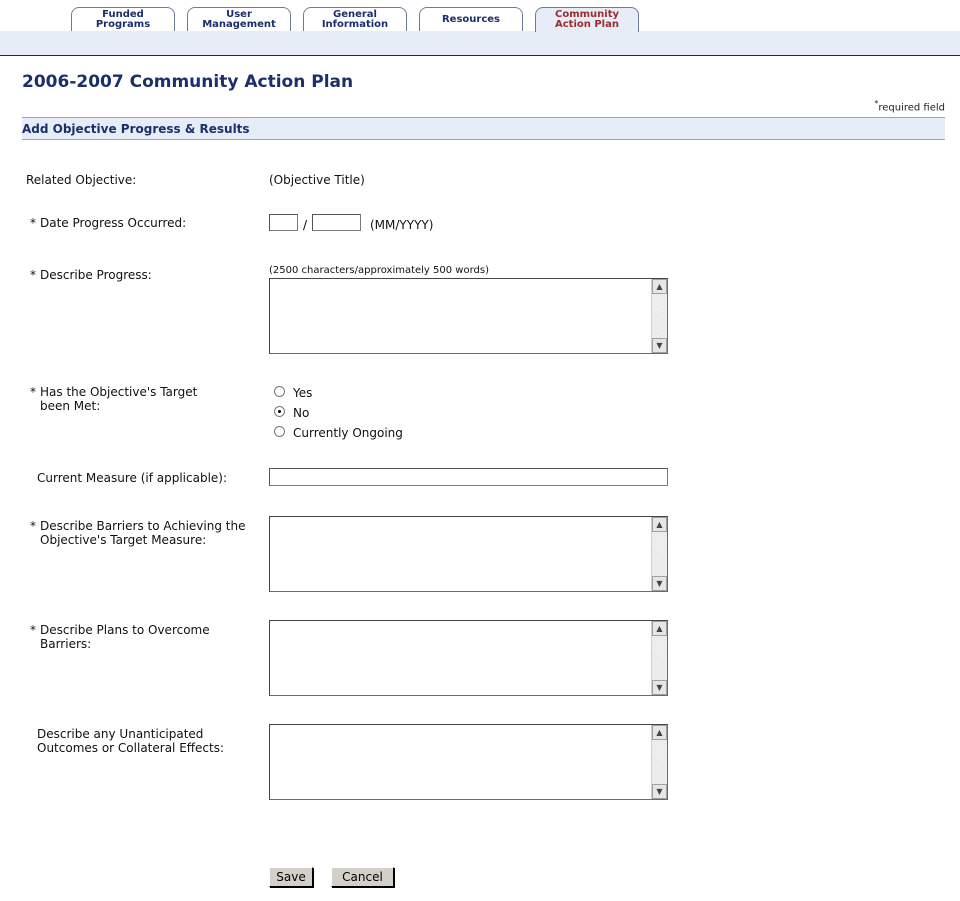  Describe the element at coordinates (336, 222) in the screenshot. I see `date-year-input` at that location.